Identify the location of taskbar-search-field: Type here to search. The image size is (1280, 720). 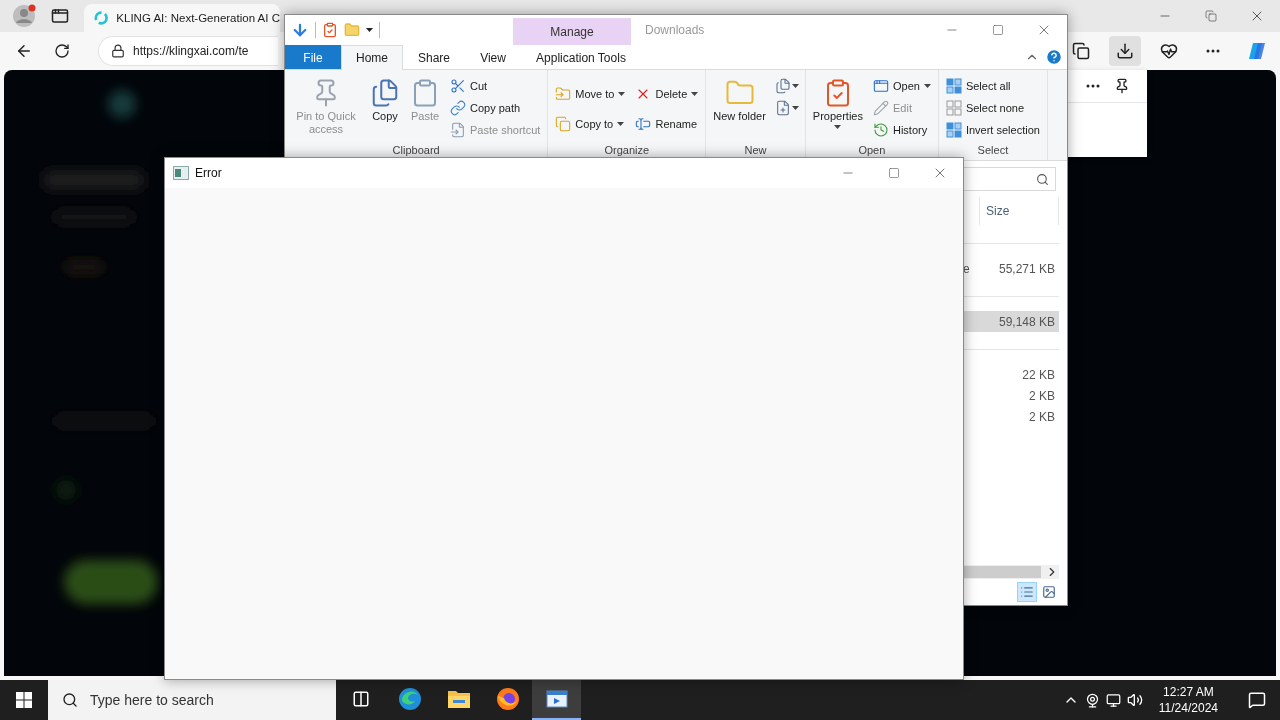
(192, 700).